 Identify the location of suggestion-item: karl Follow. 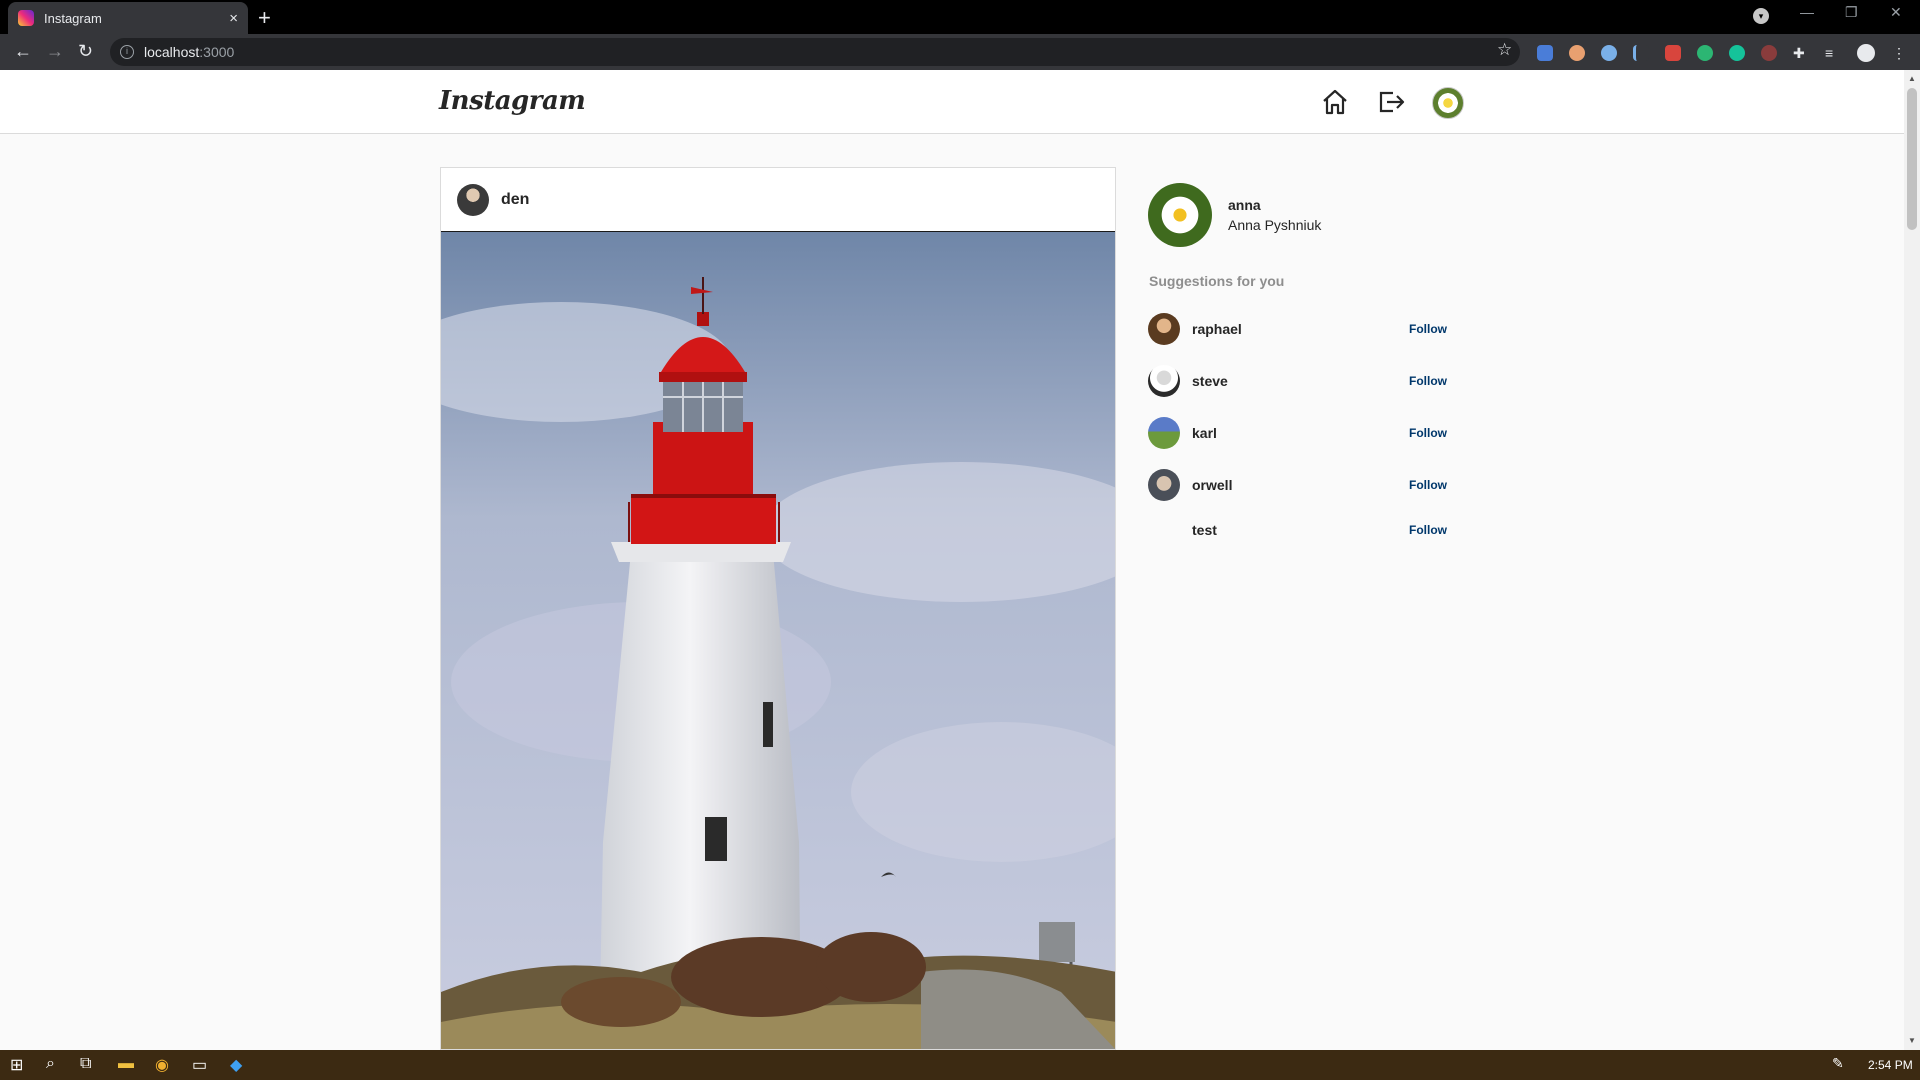
(1298, 433).